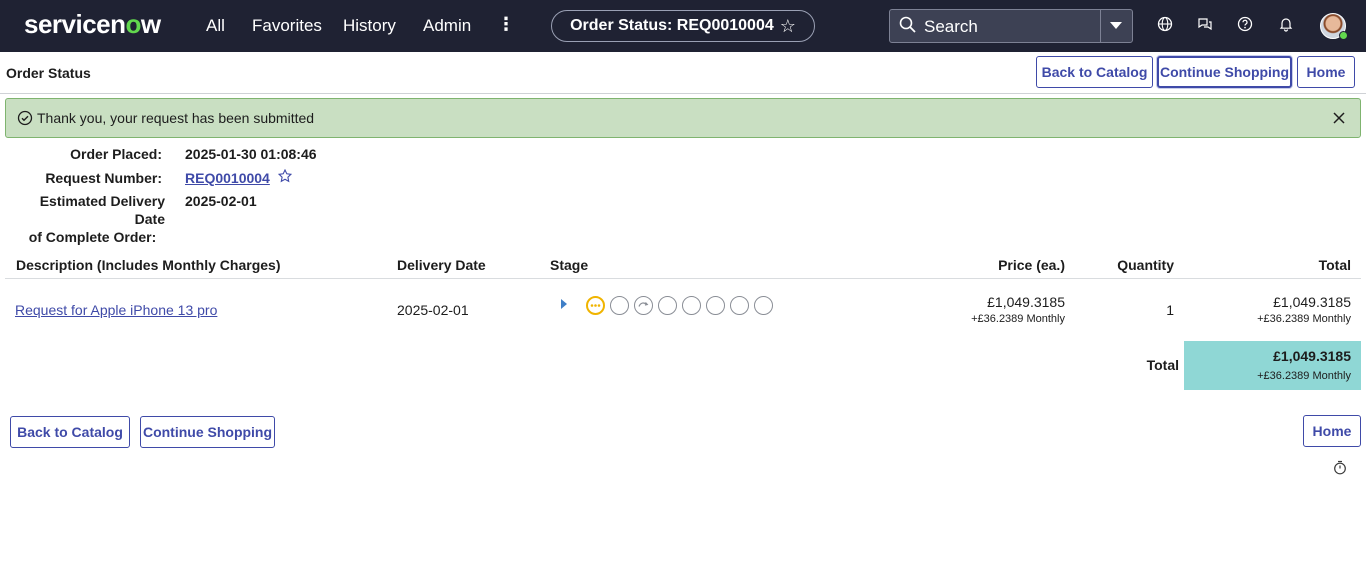 The image size is (1366, 581). Describe the element at coordinates (207, 432) in the screenshot. I see `footer-continue-shopping-button: Continue Shopping` at that location.